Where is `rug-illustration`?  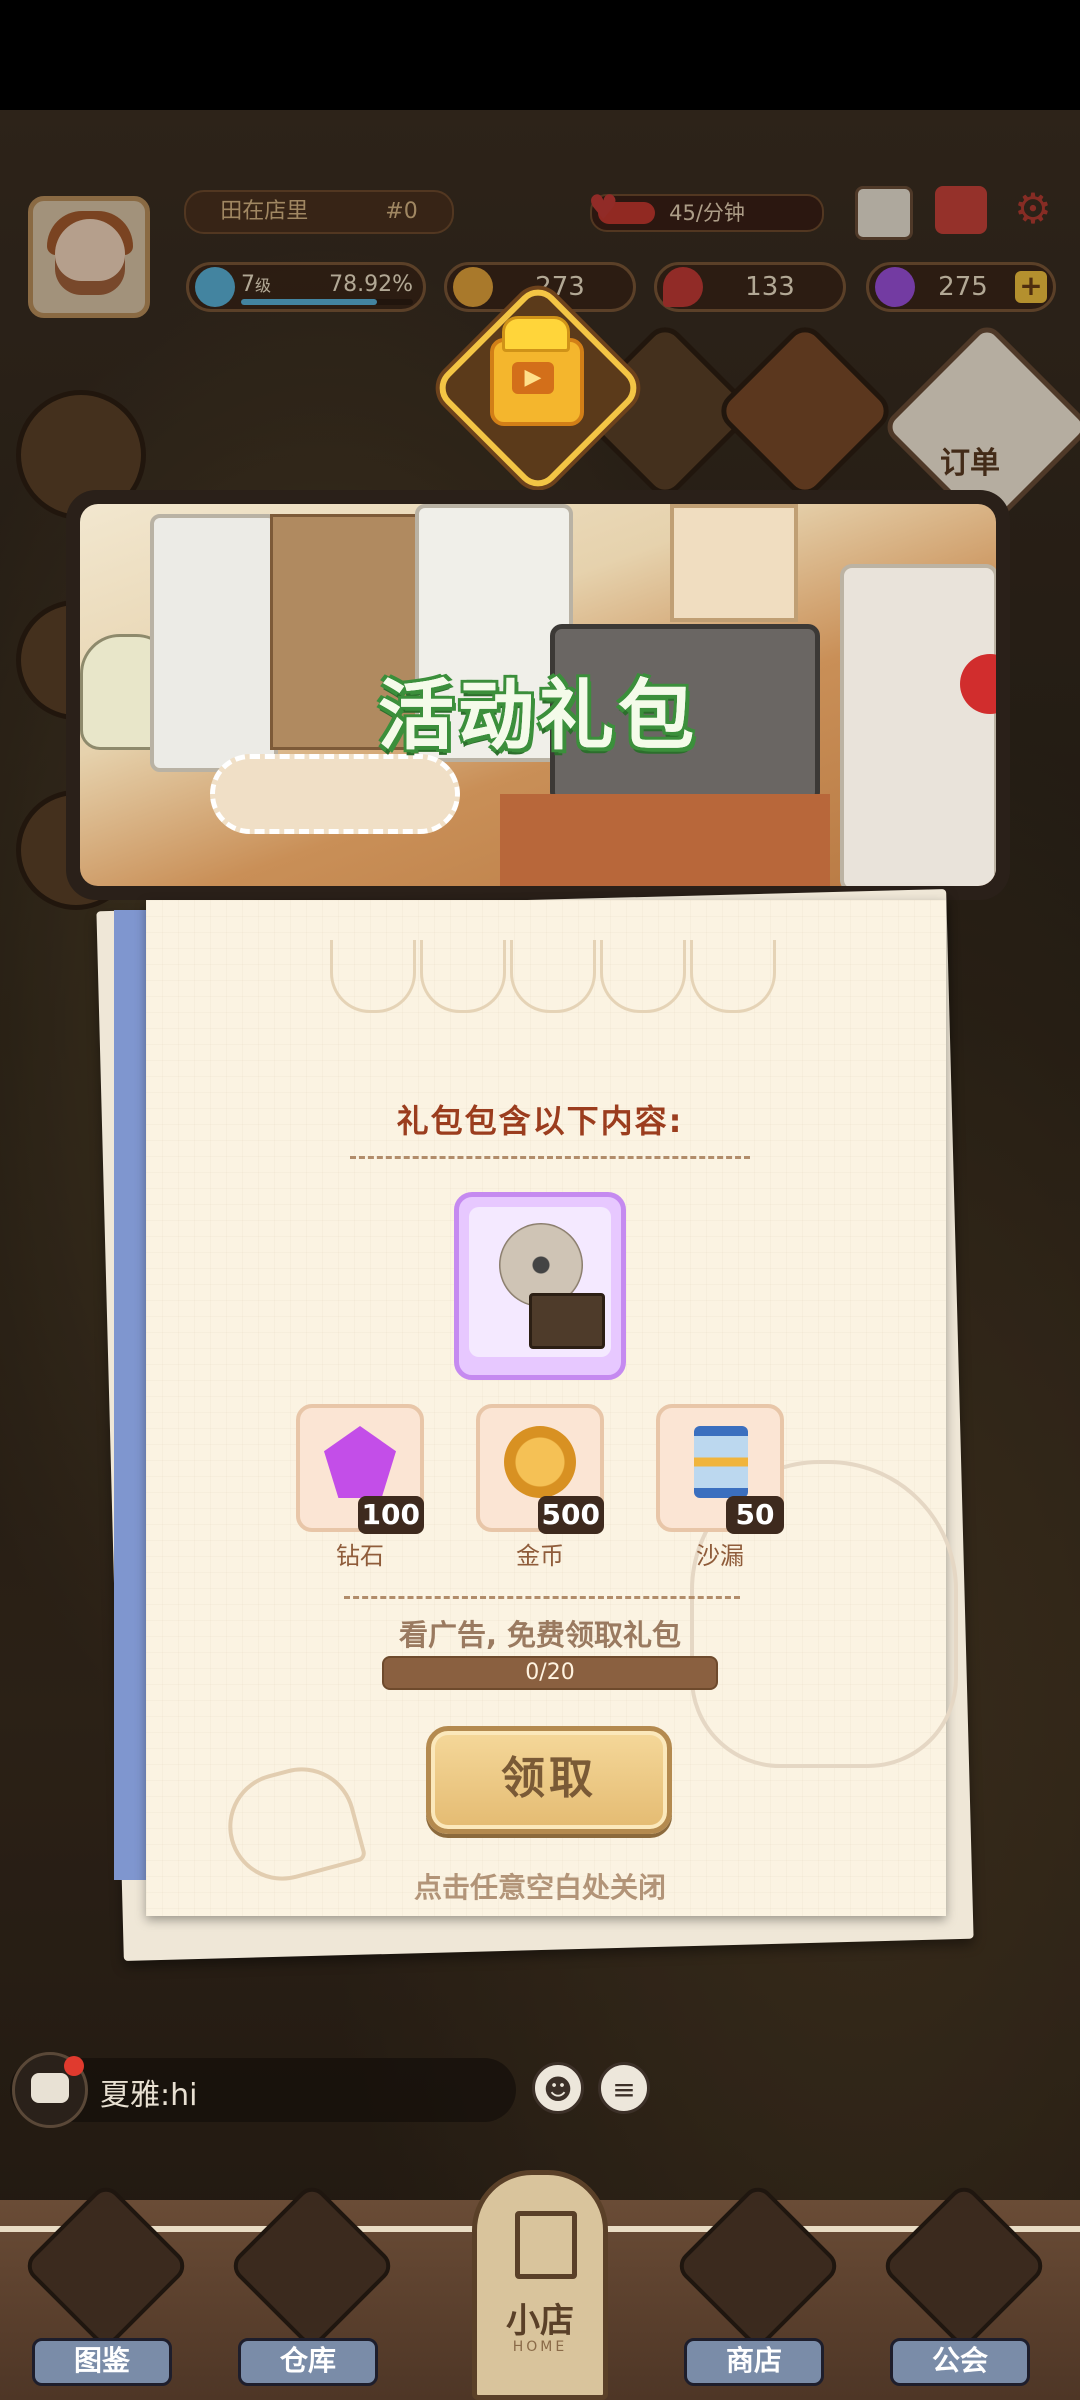 rug-illustration is located at coordinates (335, 794).